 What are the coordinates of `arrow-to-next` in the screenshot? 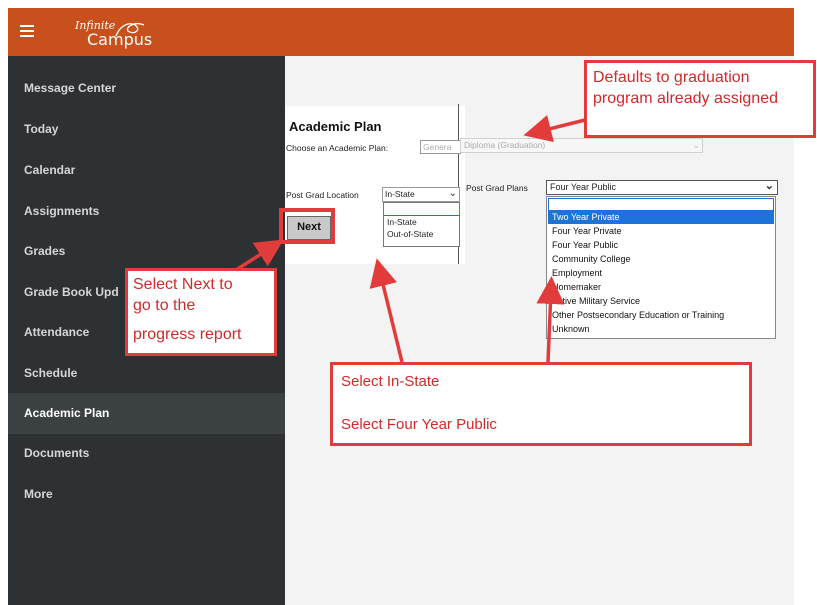 It's located at (259, 255).